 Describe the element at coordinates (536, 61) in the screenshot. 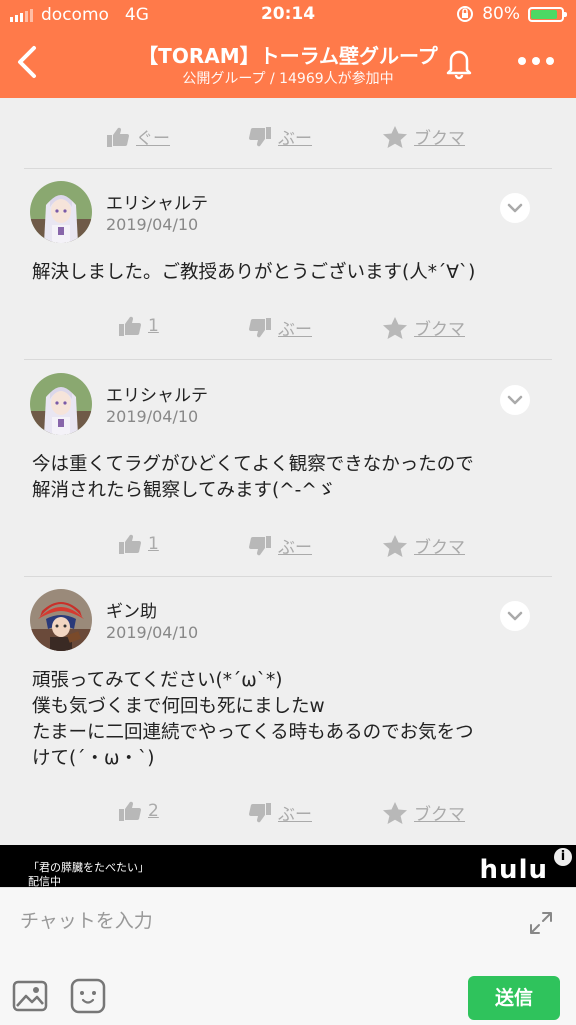

I see `more-icon` at that location.